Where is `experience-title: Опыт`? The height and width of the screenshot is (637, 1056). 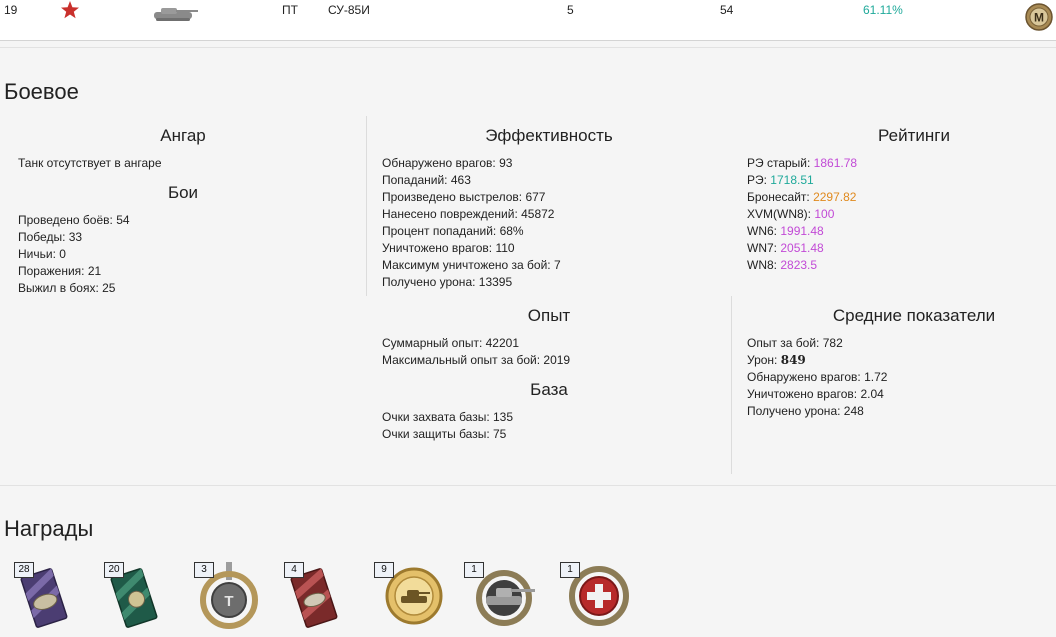 experience-title: Опыт is located at coordinates (549, 315).